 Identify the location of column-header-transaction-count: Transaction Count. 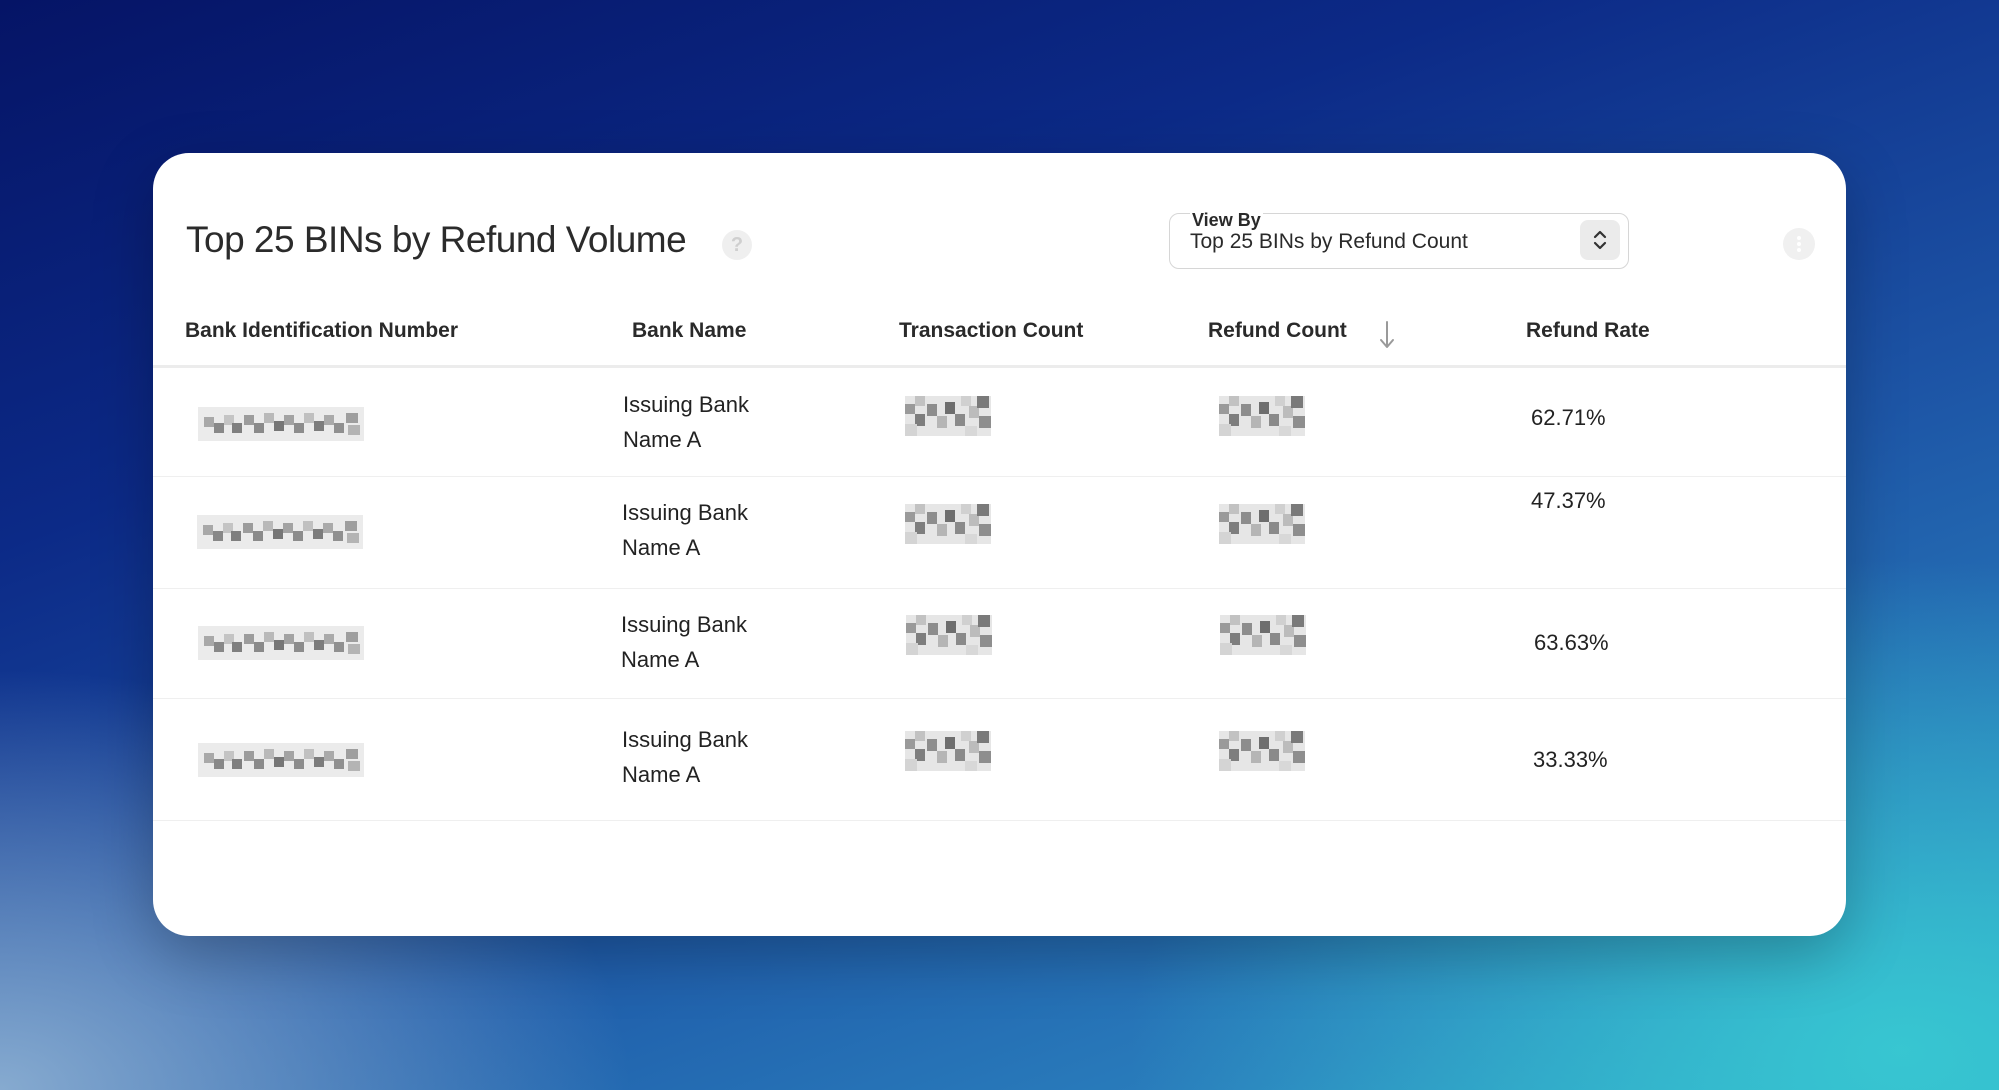
(991, 331).